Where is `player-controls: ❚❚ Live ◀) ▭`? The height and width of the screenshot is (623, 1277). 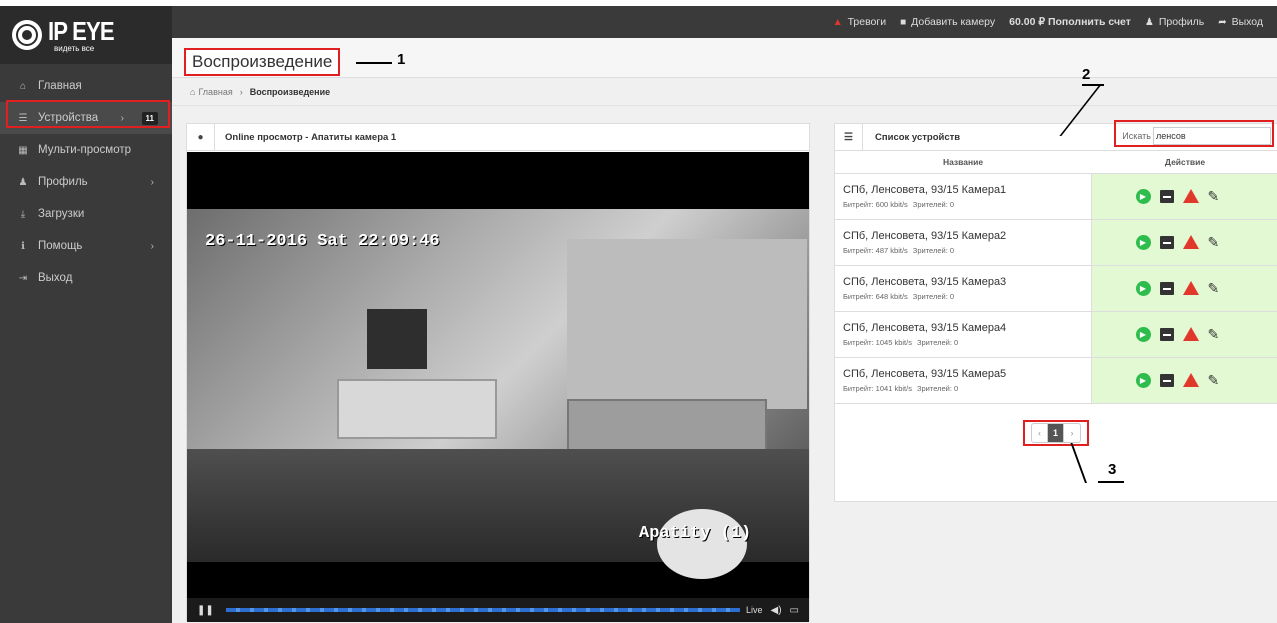
player-controls: ❚❚ Live ◀) ▭ is located at coordinates (498, 610).